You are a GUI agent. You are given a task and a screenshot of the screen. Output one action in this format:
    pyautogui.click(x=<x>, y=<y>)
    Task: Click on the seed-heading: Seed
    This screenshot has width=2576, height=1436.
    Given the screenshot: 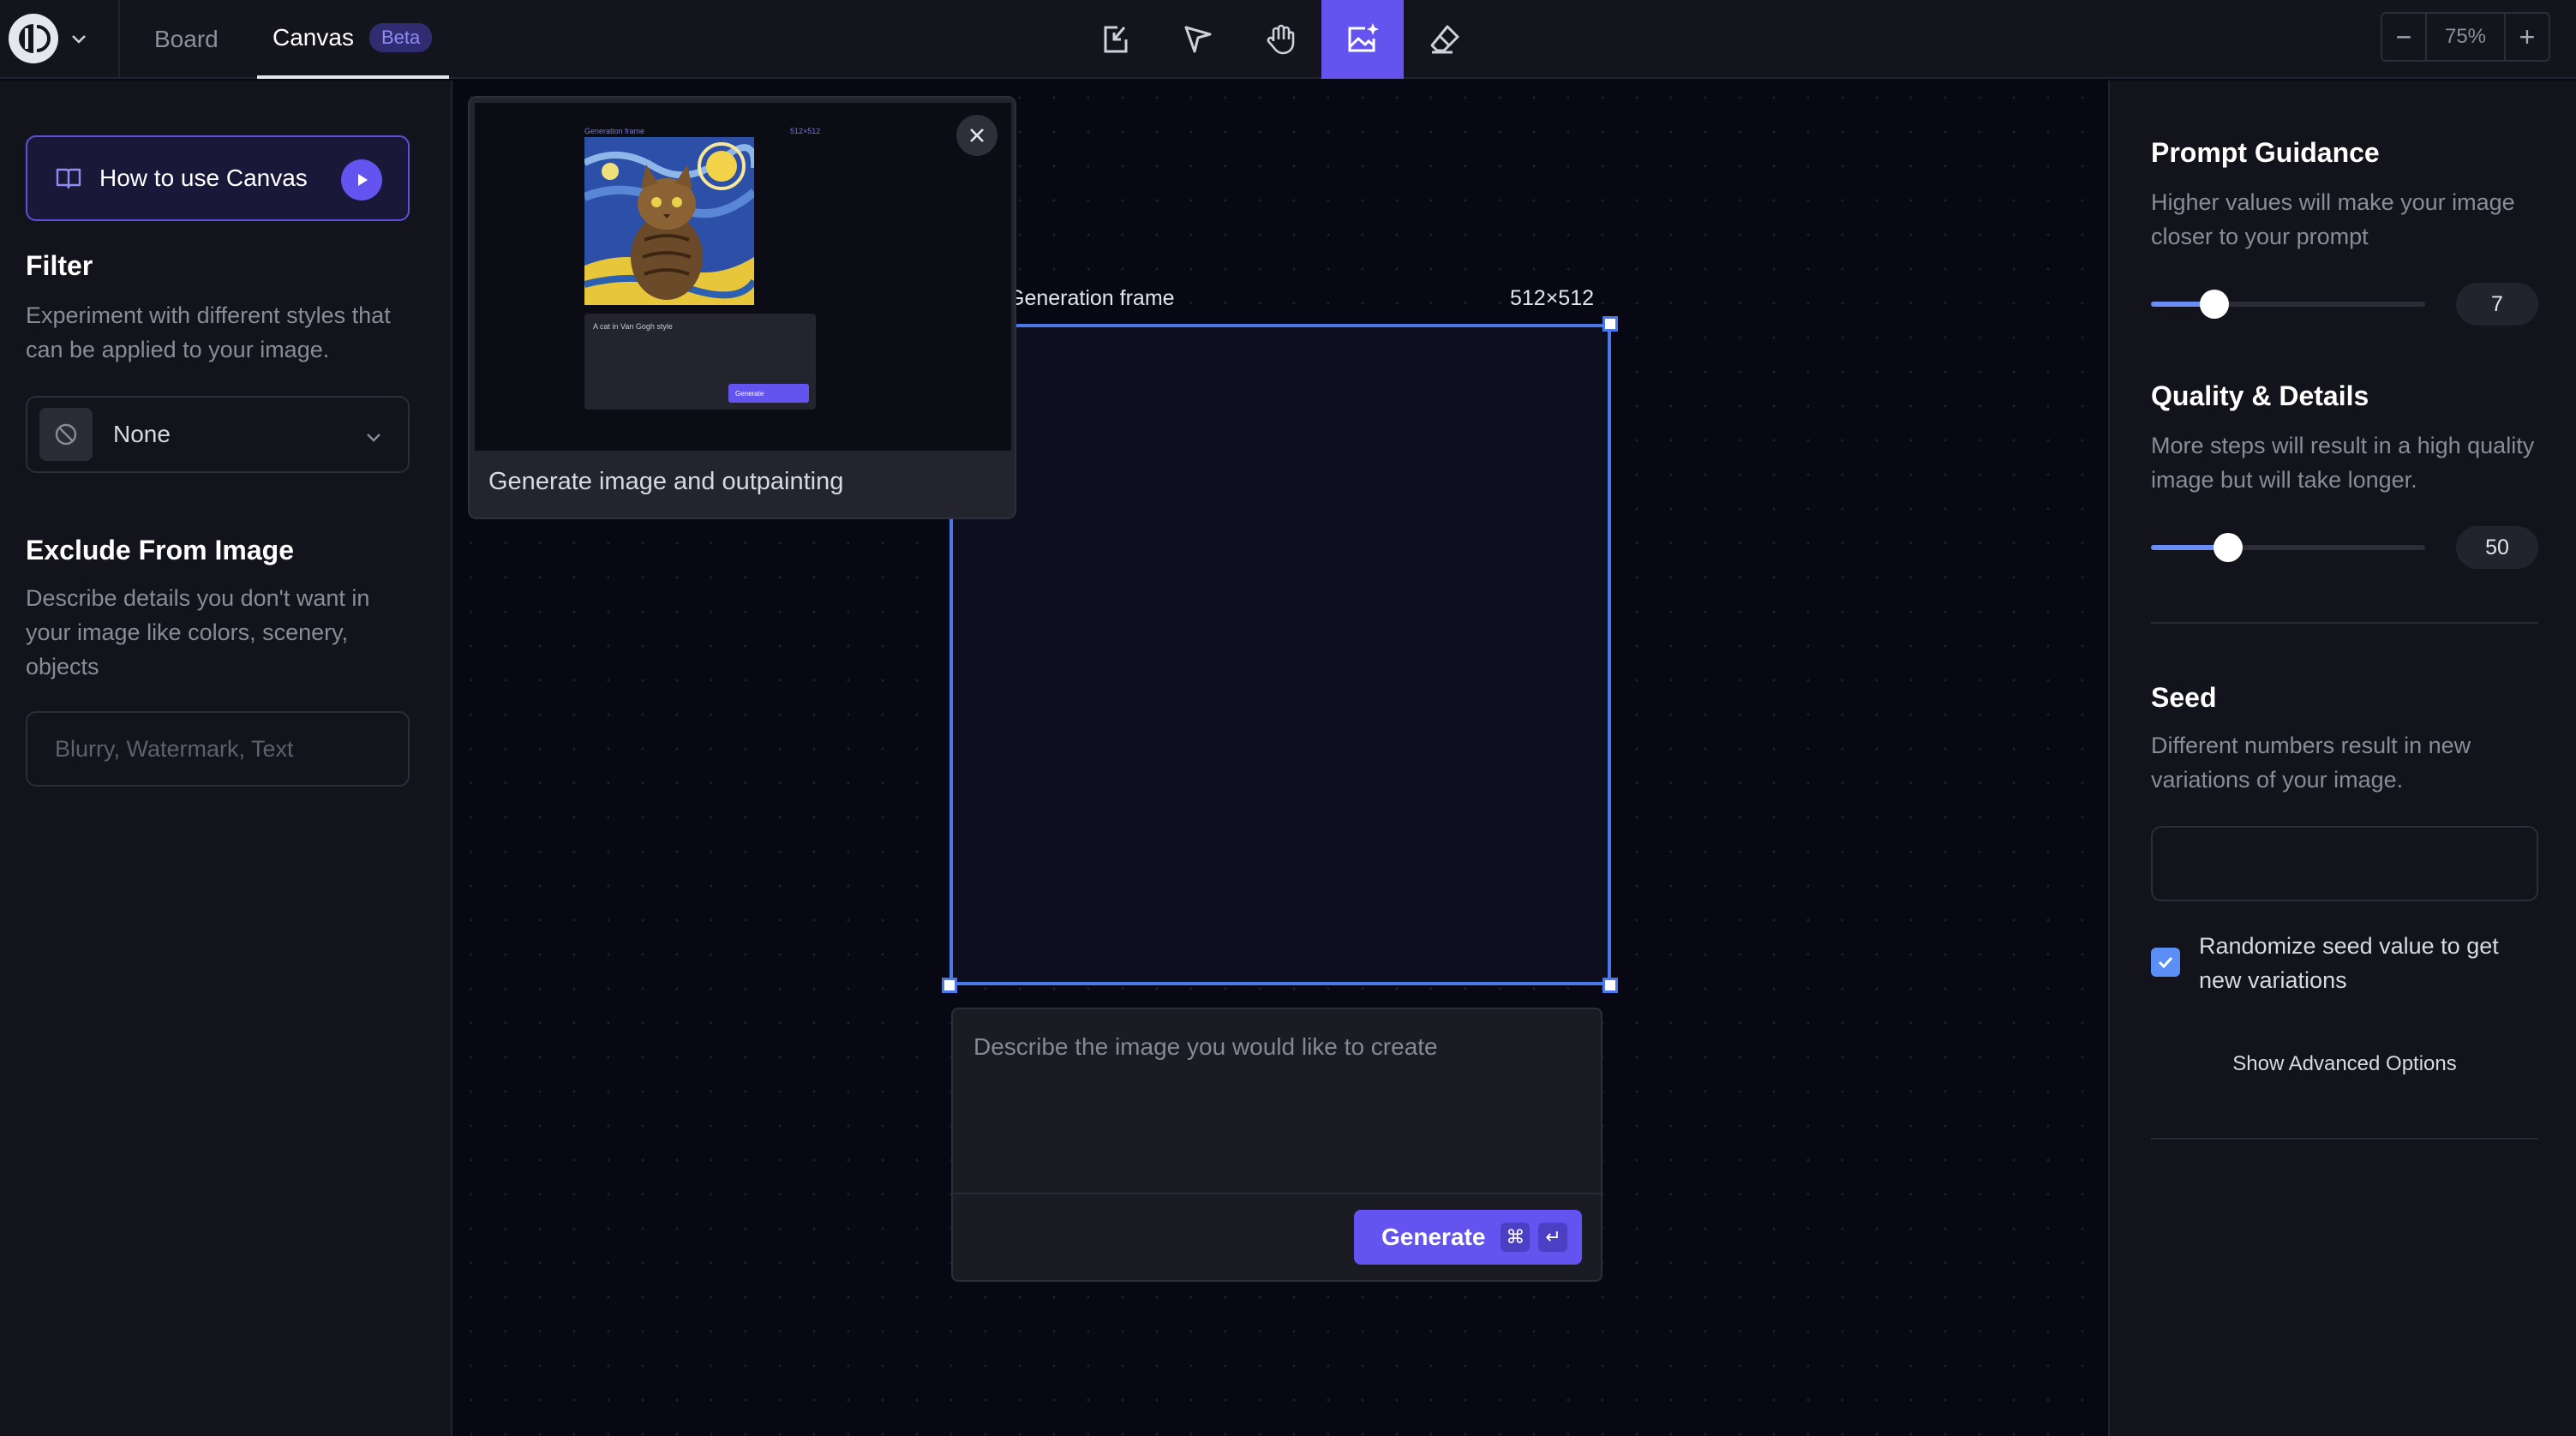 What is the action you would take?
    pyautogui.click(x=2184, y=697)
    